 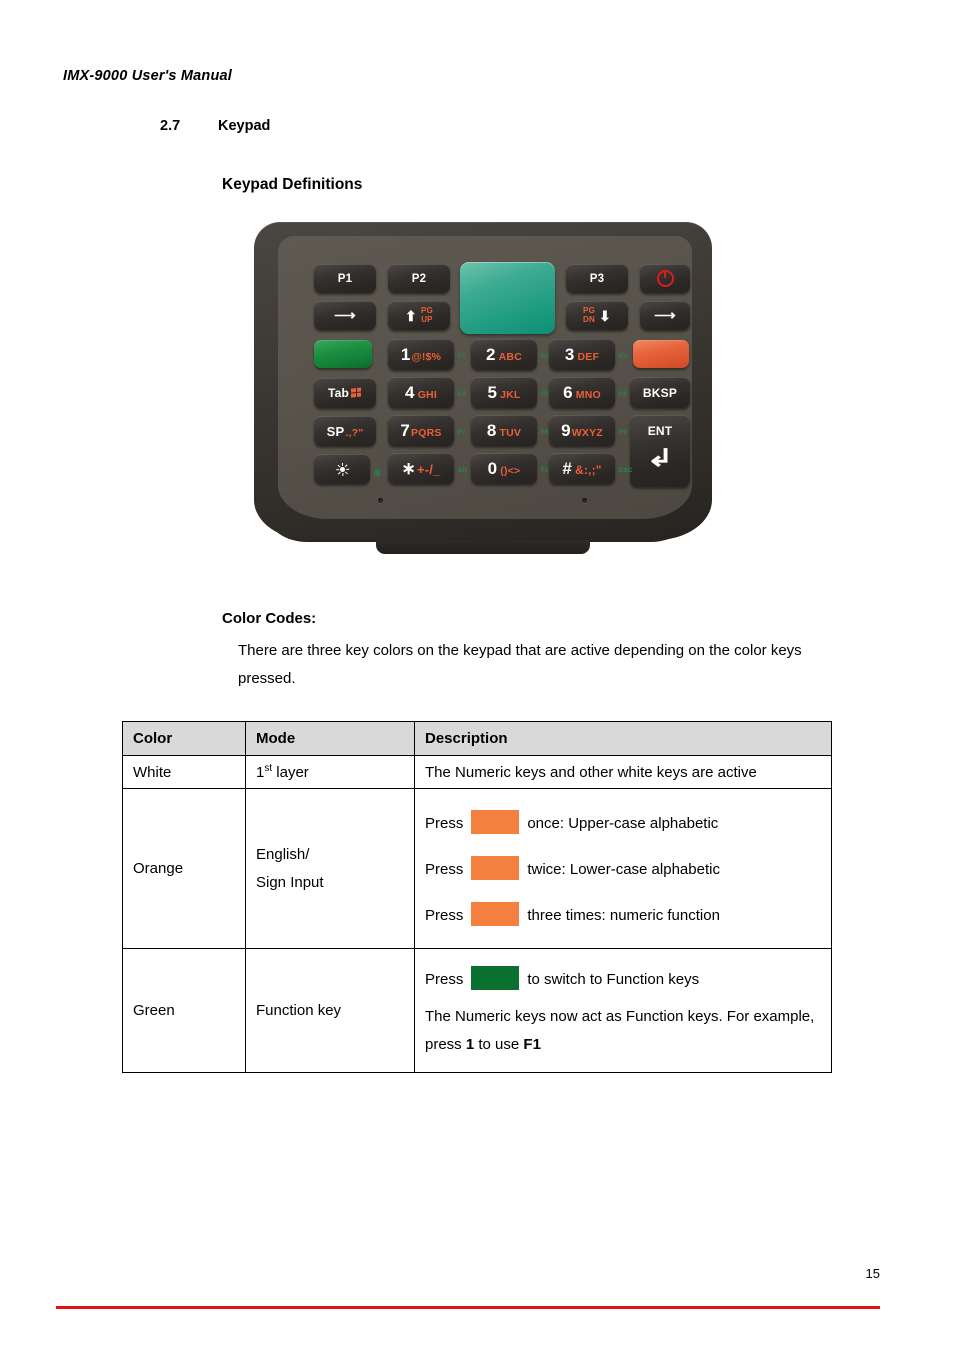 I want to click on key-1-alpha: @!$%, so click(x=426, y=357).